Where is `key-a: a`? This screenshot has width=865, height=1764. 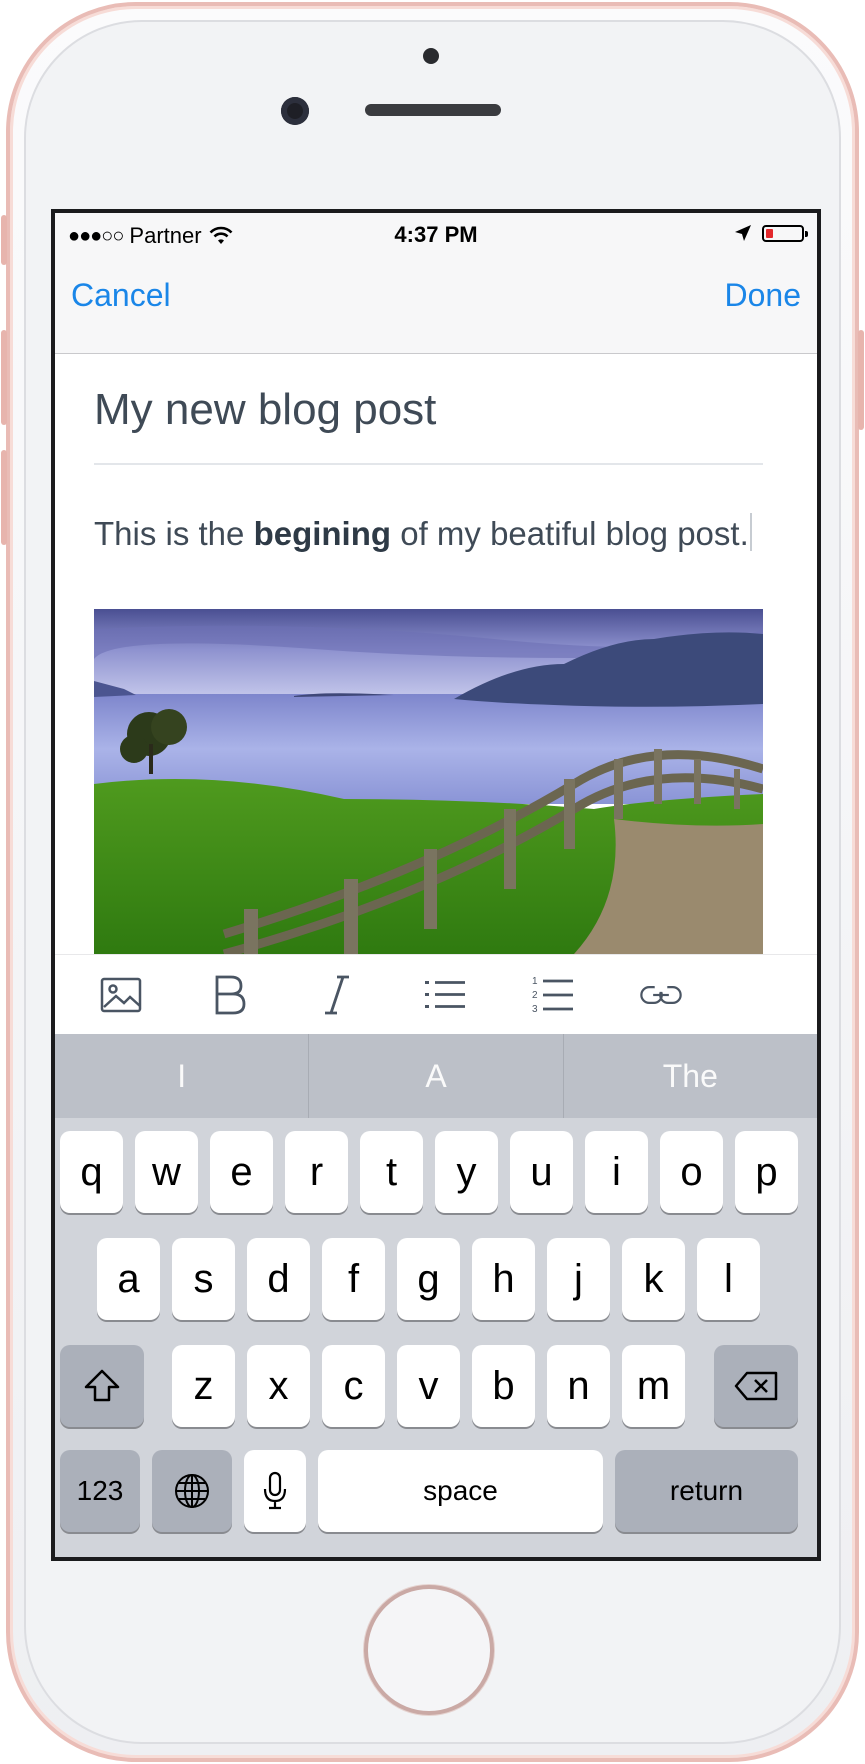 key-a: a is located at coordinates (128, 1279).